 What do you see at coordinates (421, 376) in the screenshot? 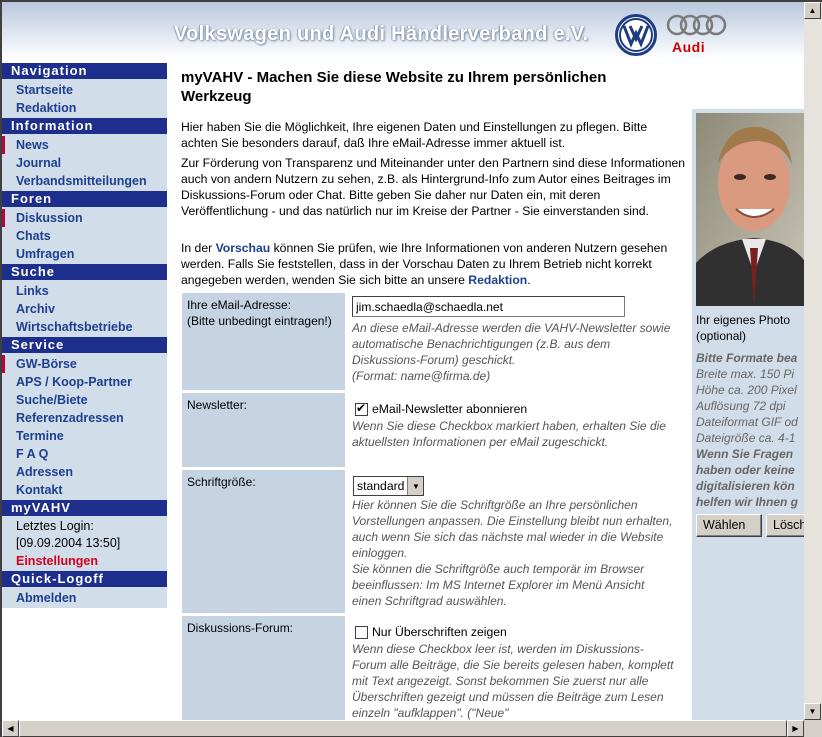
I see `email-format-hint: (Format: name@firma.de)` at bounding box center [421, 376].